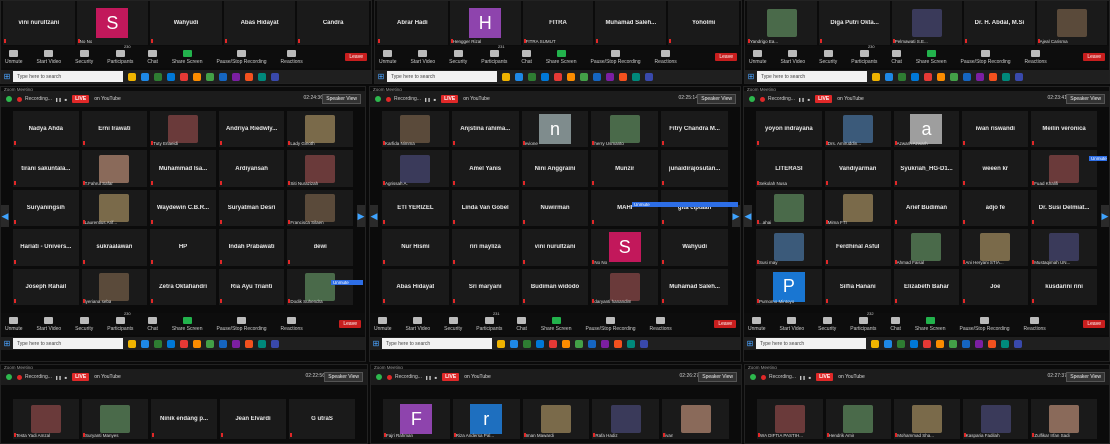 This screenshot has height=444, width=1110. Describe the element at coordinates (986, 57) in the screenshot. I see `pause-stop-recording-button: Pause/Stop Recording` at that location.